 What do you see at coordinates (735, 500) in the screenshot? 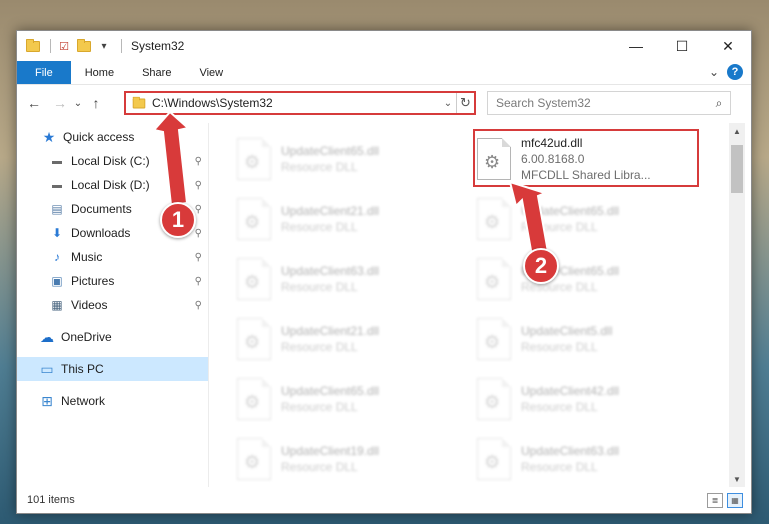
I see `tiles-view-icon: ▦` at bounding box center [735, 500].